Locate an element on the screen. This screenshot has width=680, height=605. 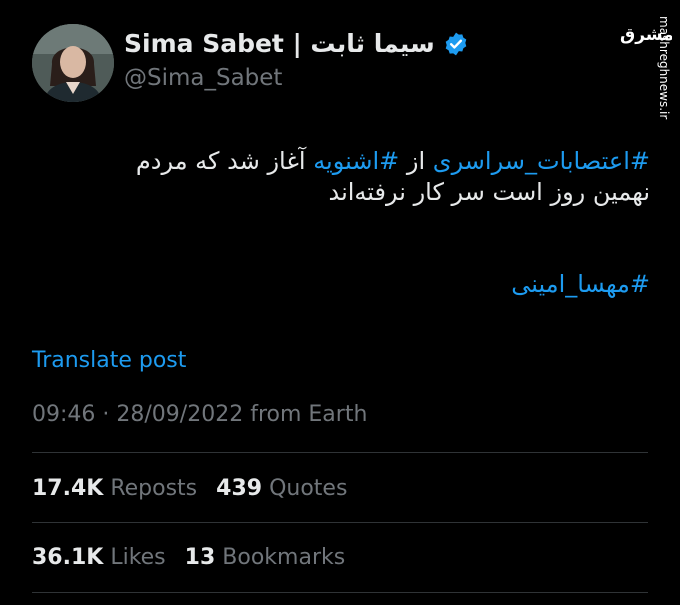
author-name-row: Sima Sabet | سیما ثابت is located at coordinates (296, 43).